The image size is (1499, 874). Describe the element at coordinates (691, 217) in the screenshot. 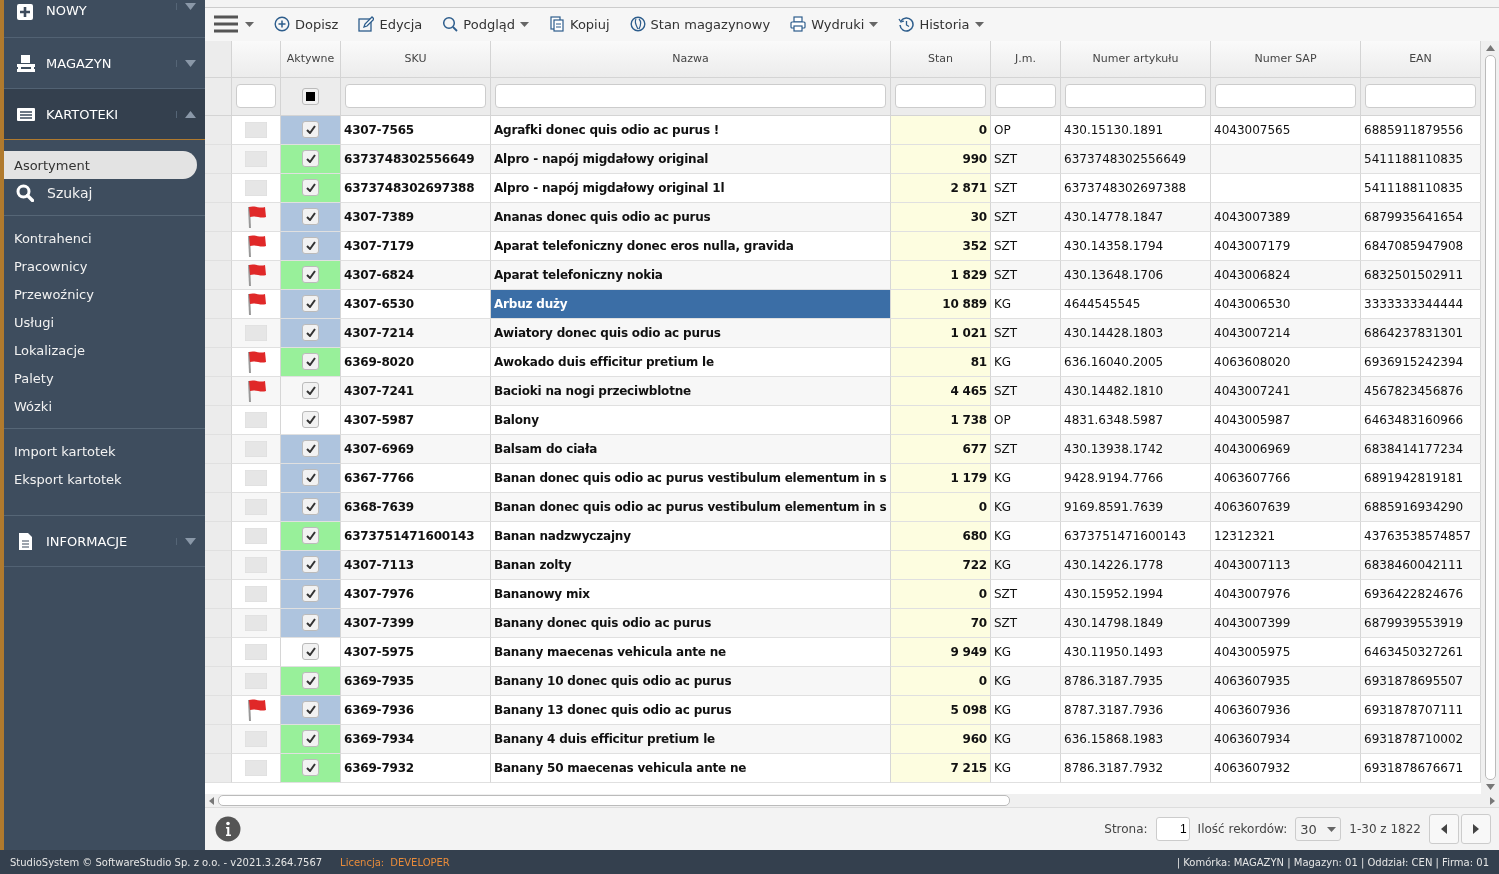

I see `table-cell: Ananas donec quis odio ac purus` at that location.